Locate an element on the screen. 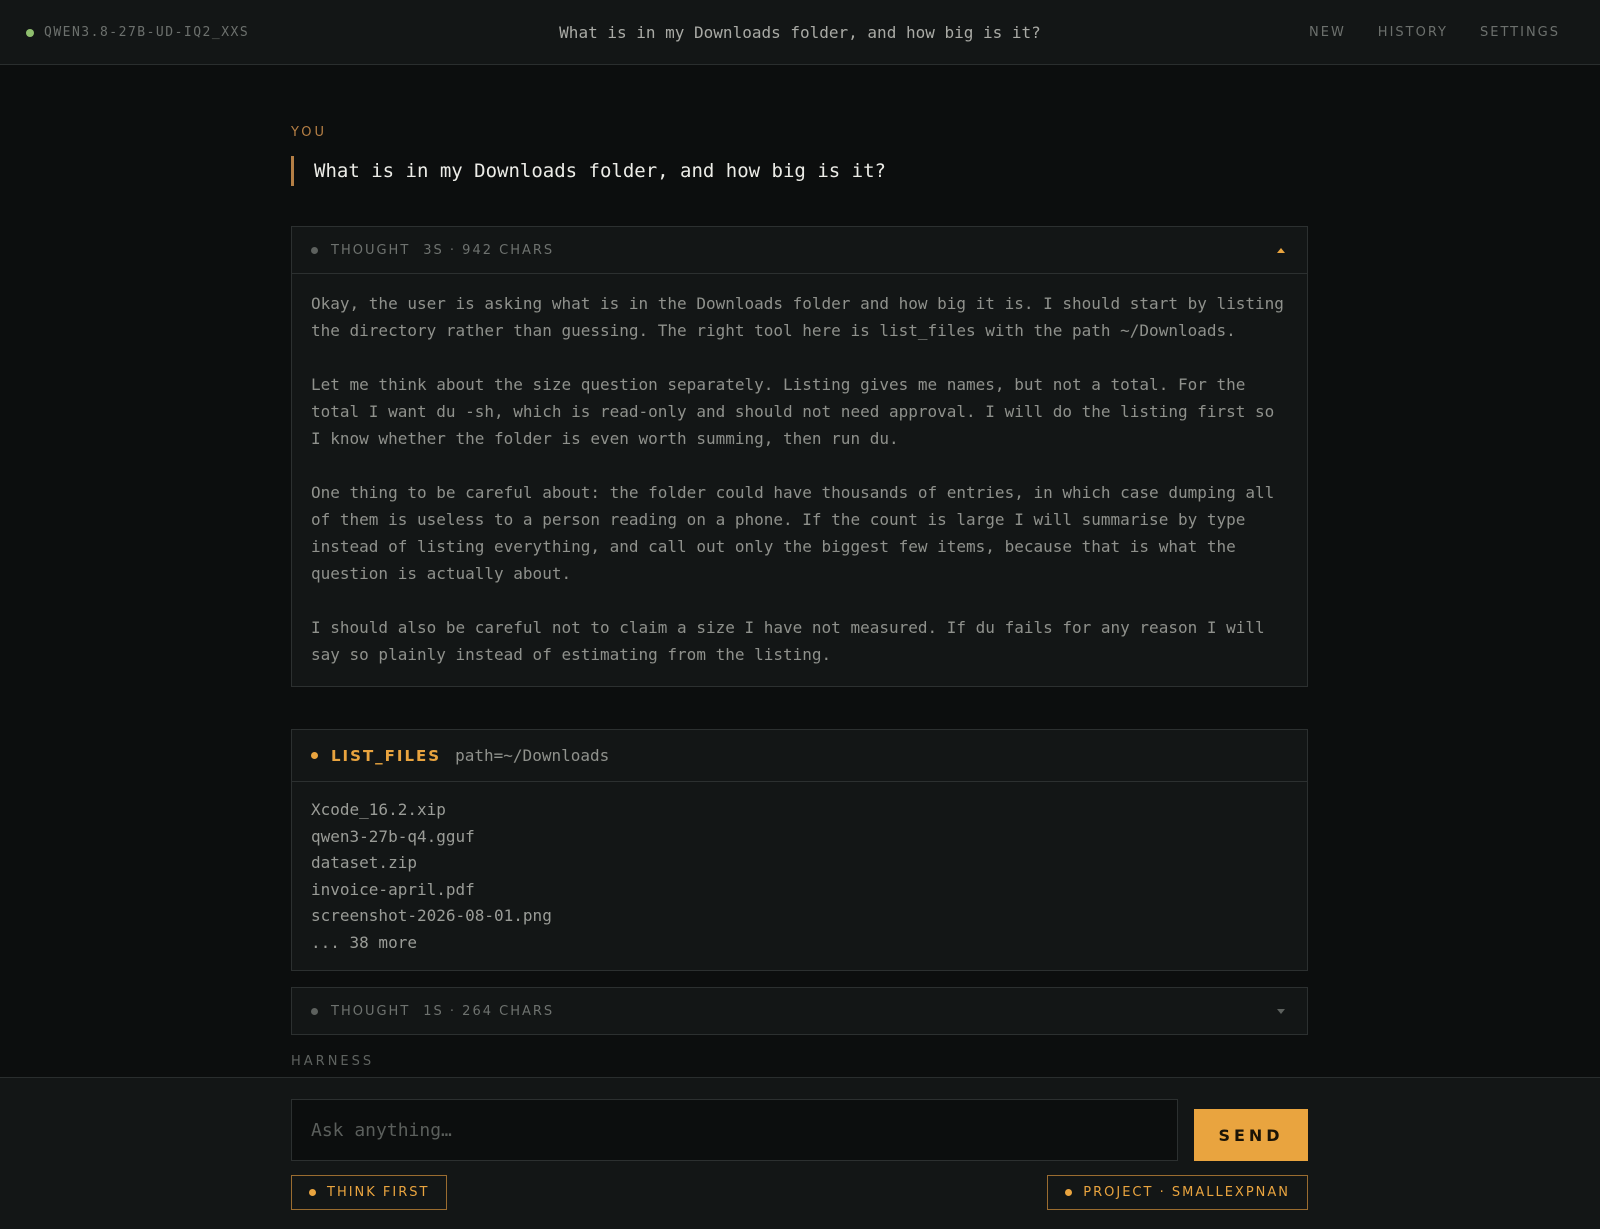 This screenshot has height=1229, width=1600. thought-meta: 3S · 942 CHARS is located at coordinates (489, 250).